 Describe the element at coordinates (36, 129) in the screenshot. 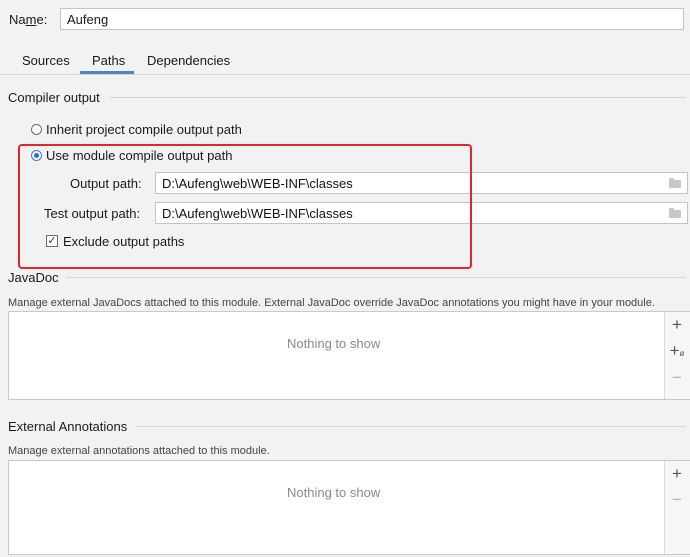

I see `inherit-output-radio` at that location.